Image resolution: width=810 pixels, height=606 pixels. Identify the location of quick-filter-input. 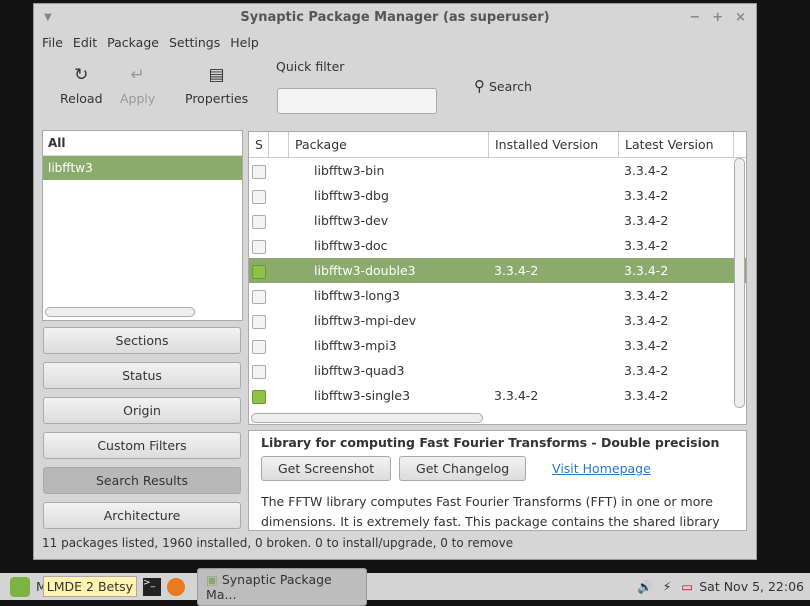
(357, 101).